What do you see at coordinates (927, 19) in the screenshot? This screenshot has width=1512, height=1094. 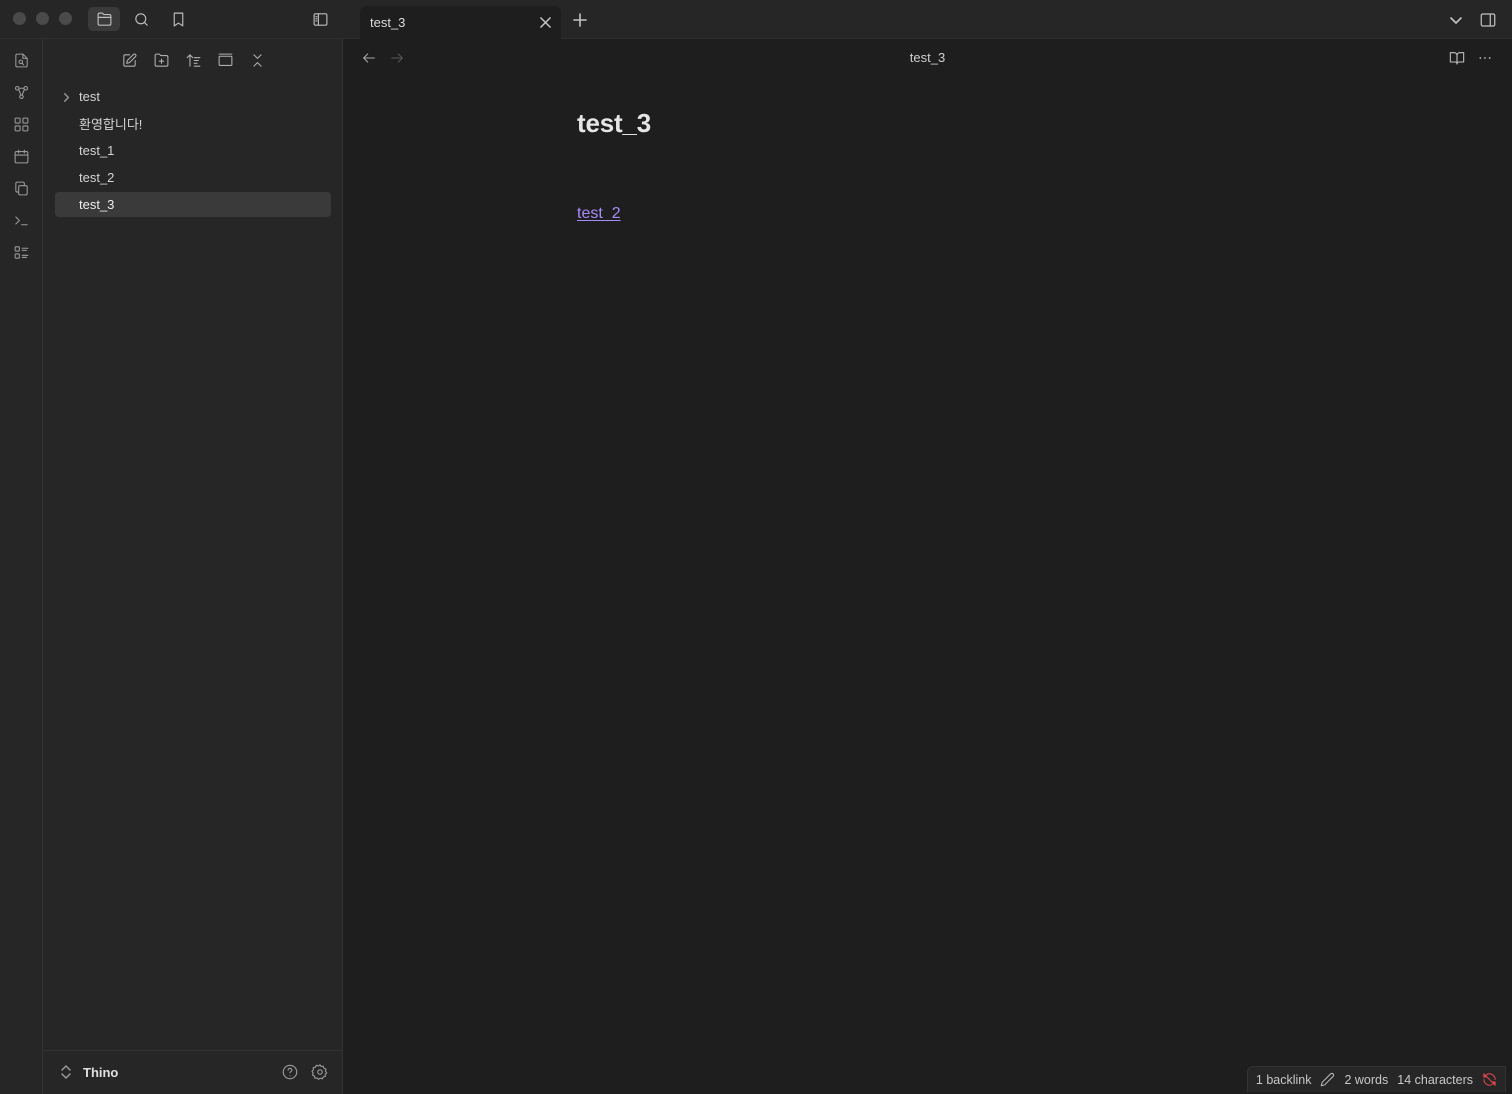 I see `tab-bar: test_3` at bounding box center [927, 19].